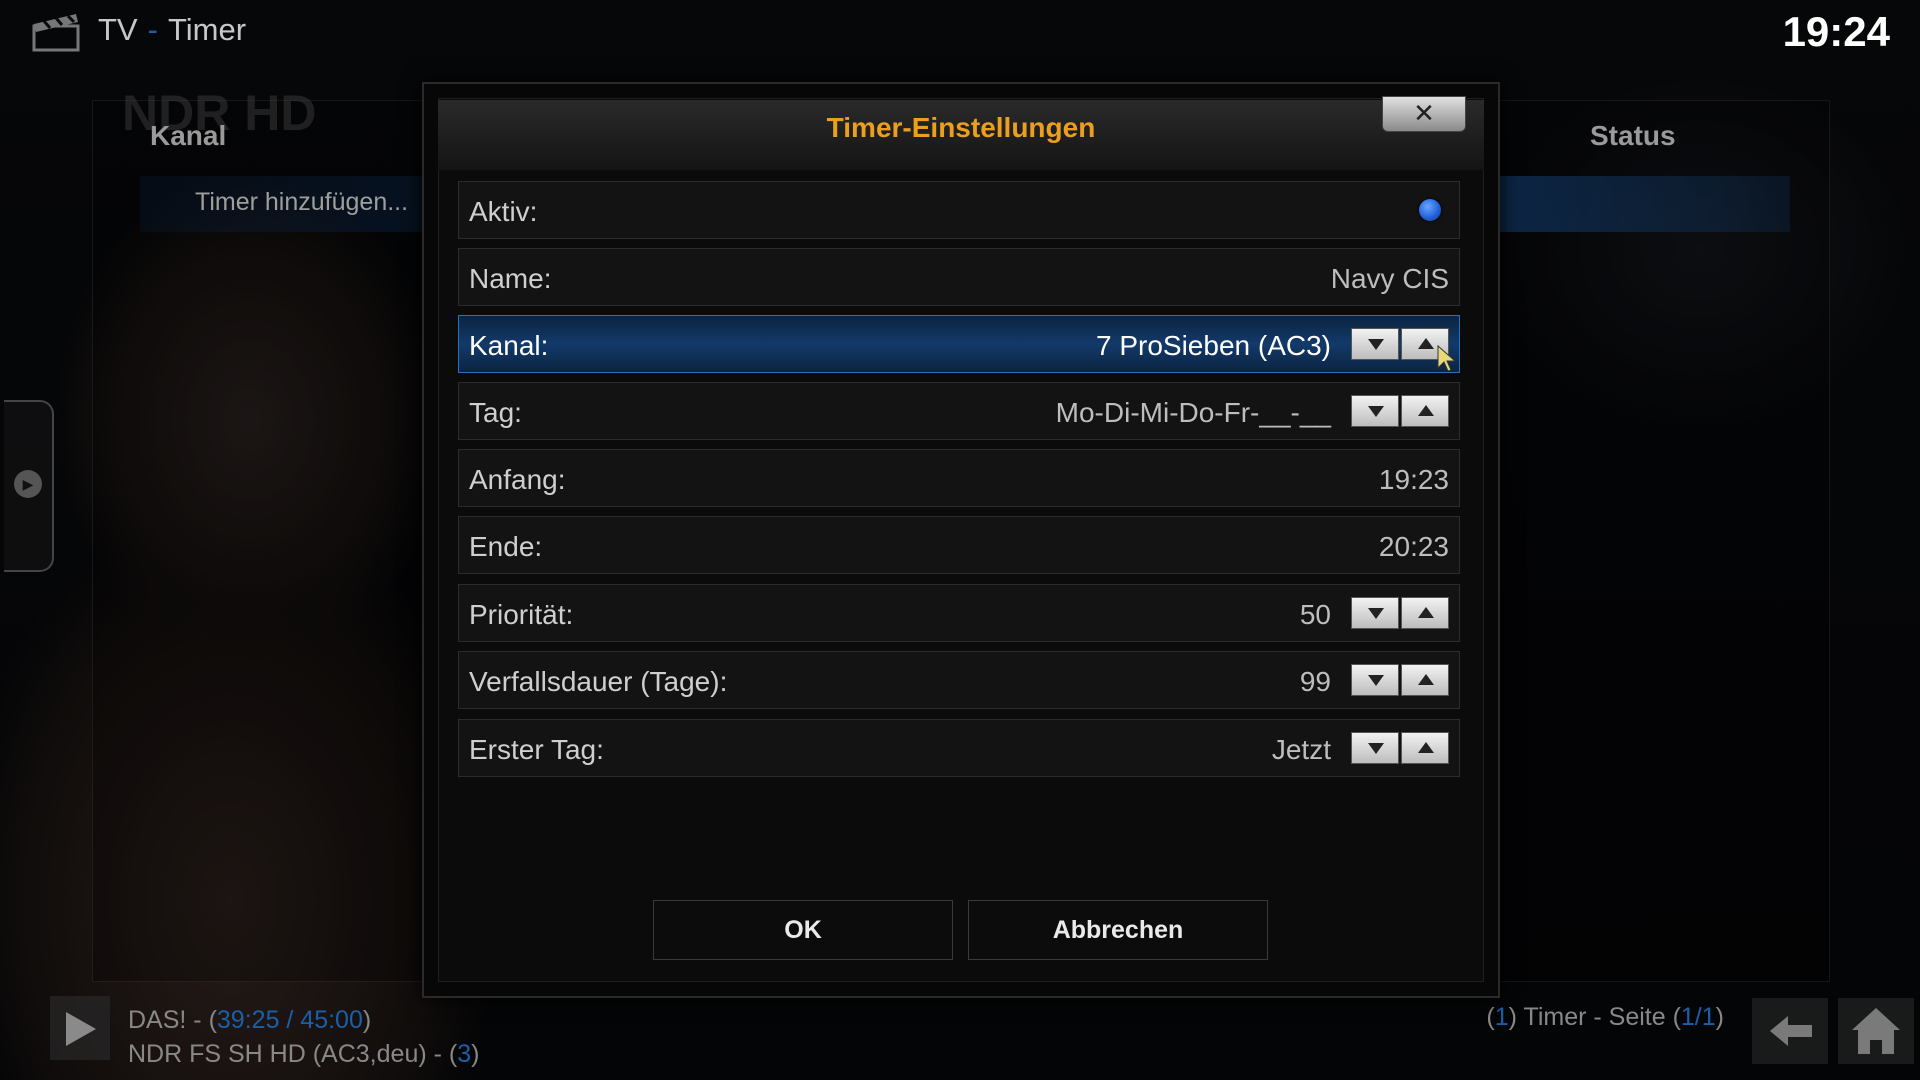 The height and width of the screenshot is (1080, 1920). I want to click on setting-label: Erster Tag:, so click(536, 749).